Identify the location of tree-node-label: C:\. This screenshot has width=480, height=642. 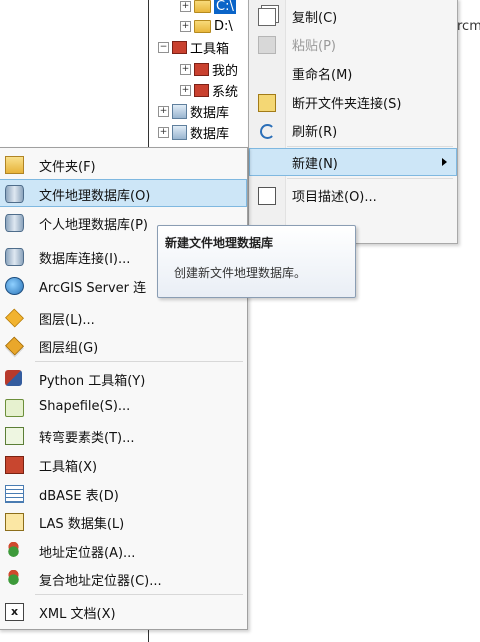
(225, 7).